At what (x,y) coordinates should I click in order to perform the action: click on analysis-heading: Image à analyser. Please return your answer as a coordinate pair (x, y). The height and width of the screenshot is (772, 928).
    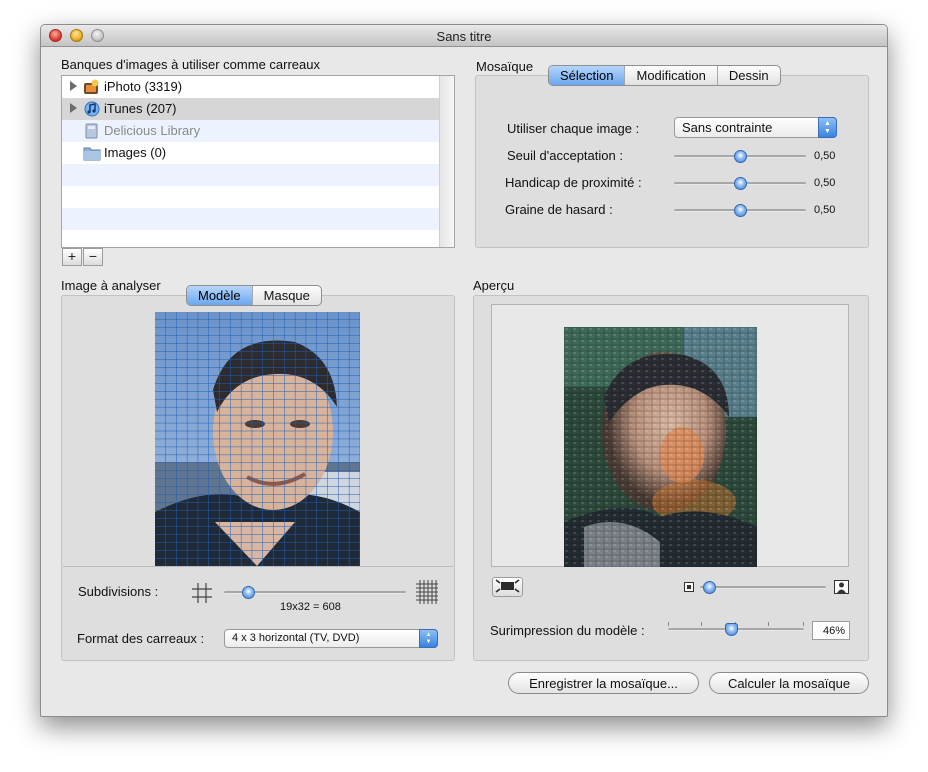
    Looking at the image, I should click on (111, 285).